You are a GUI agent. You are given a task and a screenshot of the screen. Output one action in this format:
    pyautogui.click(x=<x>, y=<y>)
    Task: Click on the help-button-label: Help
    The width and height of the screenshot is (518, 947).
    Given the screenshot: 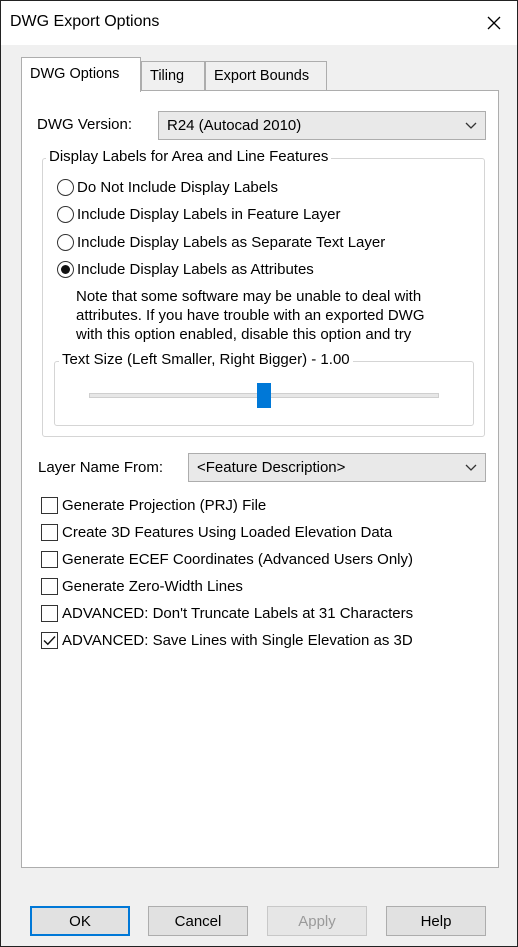 What is the action you would take?
    pyautogui.click(x=436, y=921)
    